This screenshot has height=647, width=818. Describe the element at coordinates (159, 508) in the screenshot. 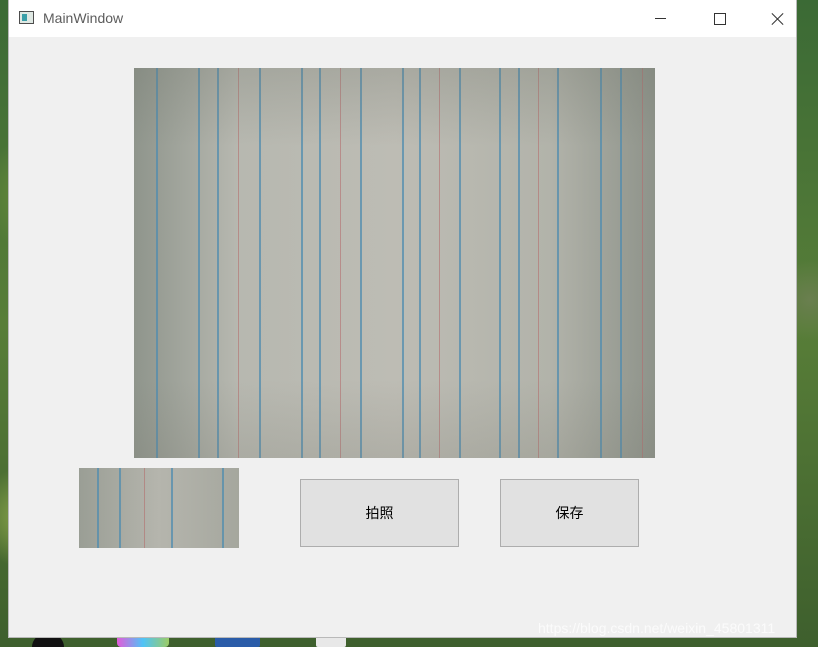

I see `captured-thumbnail` at that location.